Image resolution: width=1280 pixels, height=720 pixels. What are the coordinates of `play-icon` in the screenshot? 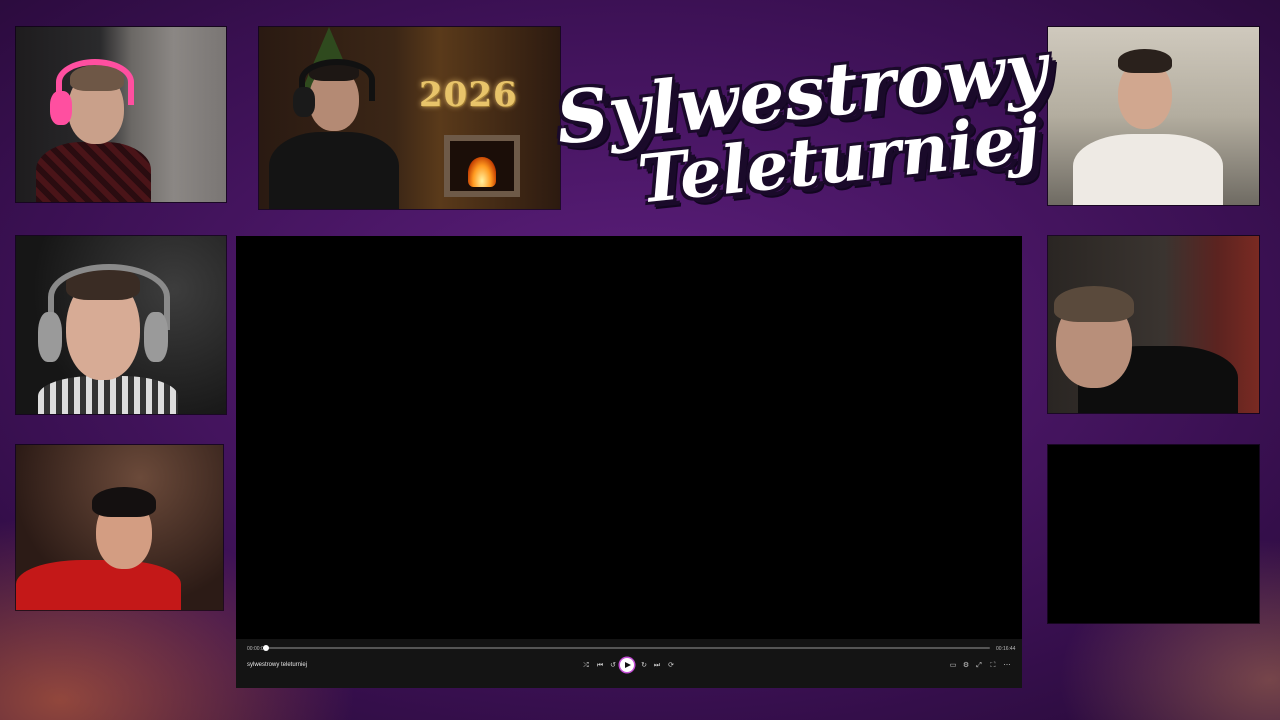 It's located at (627, 665).